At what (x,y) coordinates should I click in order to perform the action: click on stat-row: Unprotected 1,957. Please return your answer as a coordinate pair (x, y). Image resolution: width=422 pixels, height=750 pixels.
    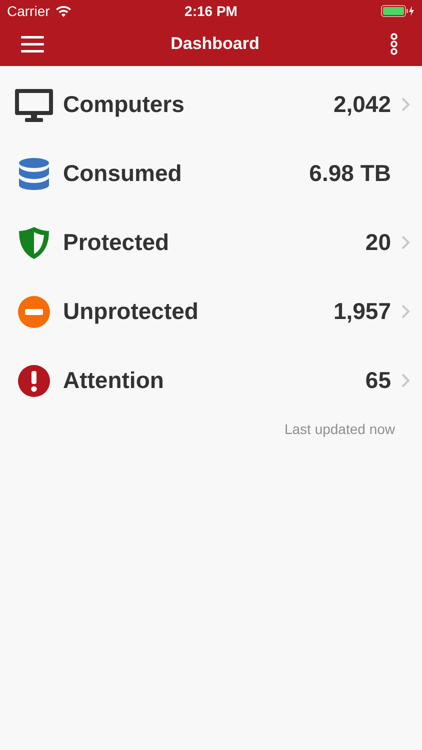
    Looking at the image, I should click on (211, 311).